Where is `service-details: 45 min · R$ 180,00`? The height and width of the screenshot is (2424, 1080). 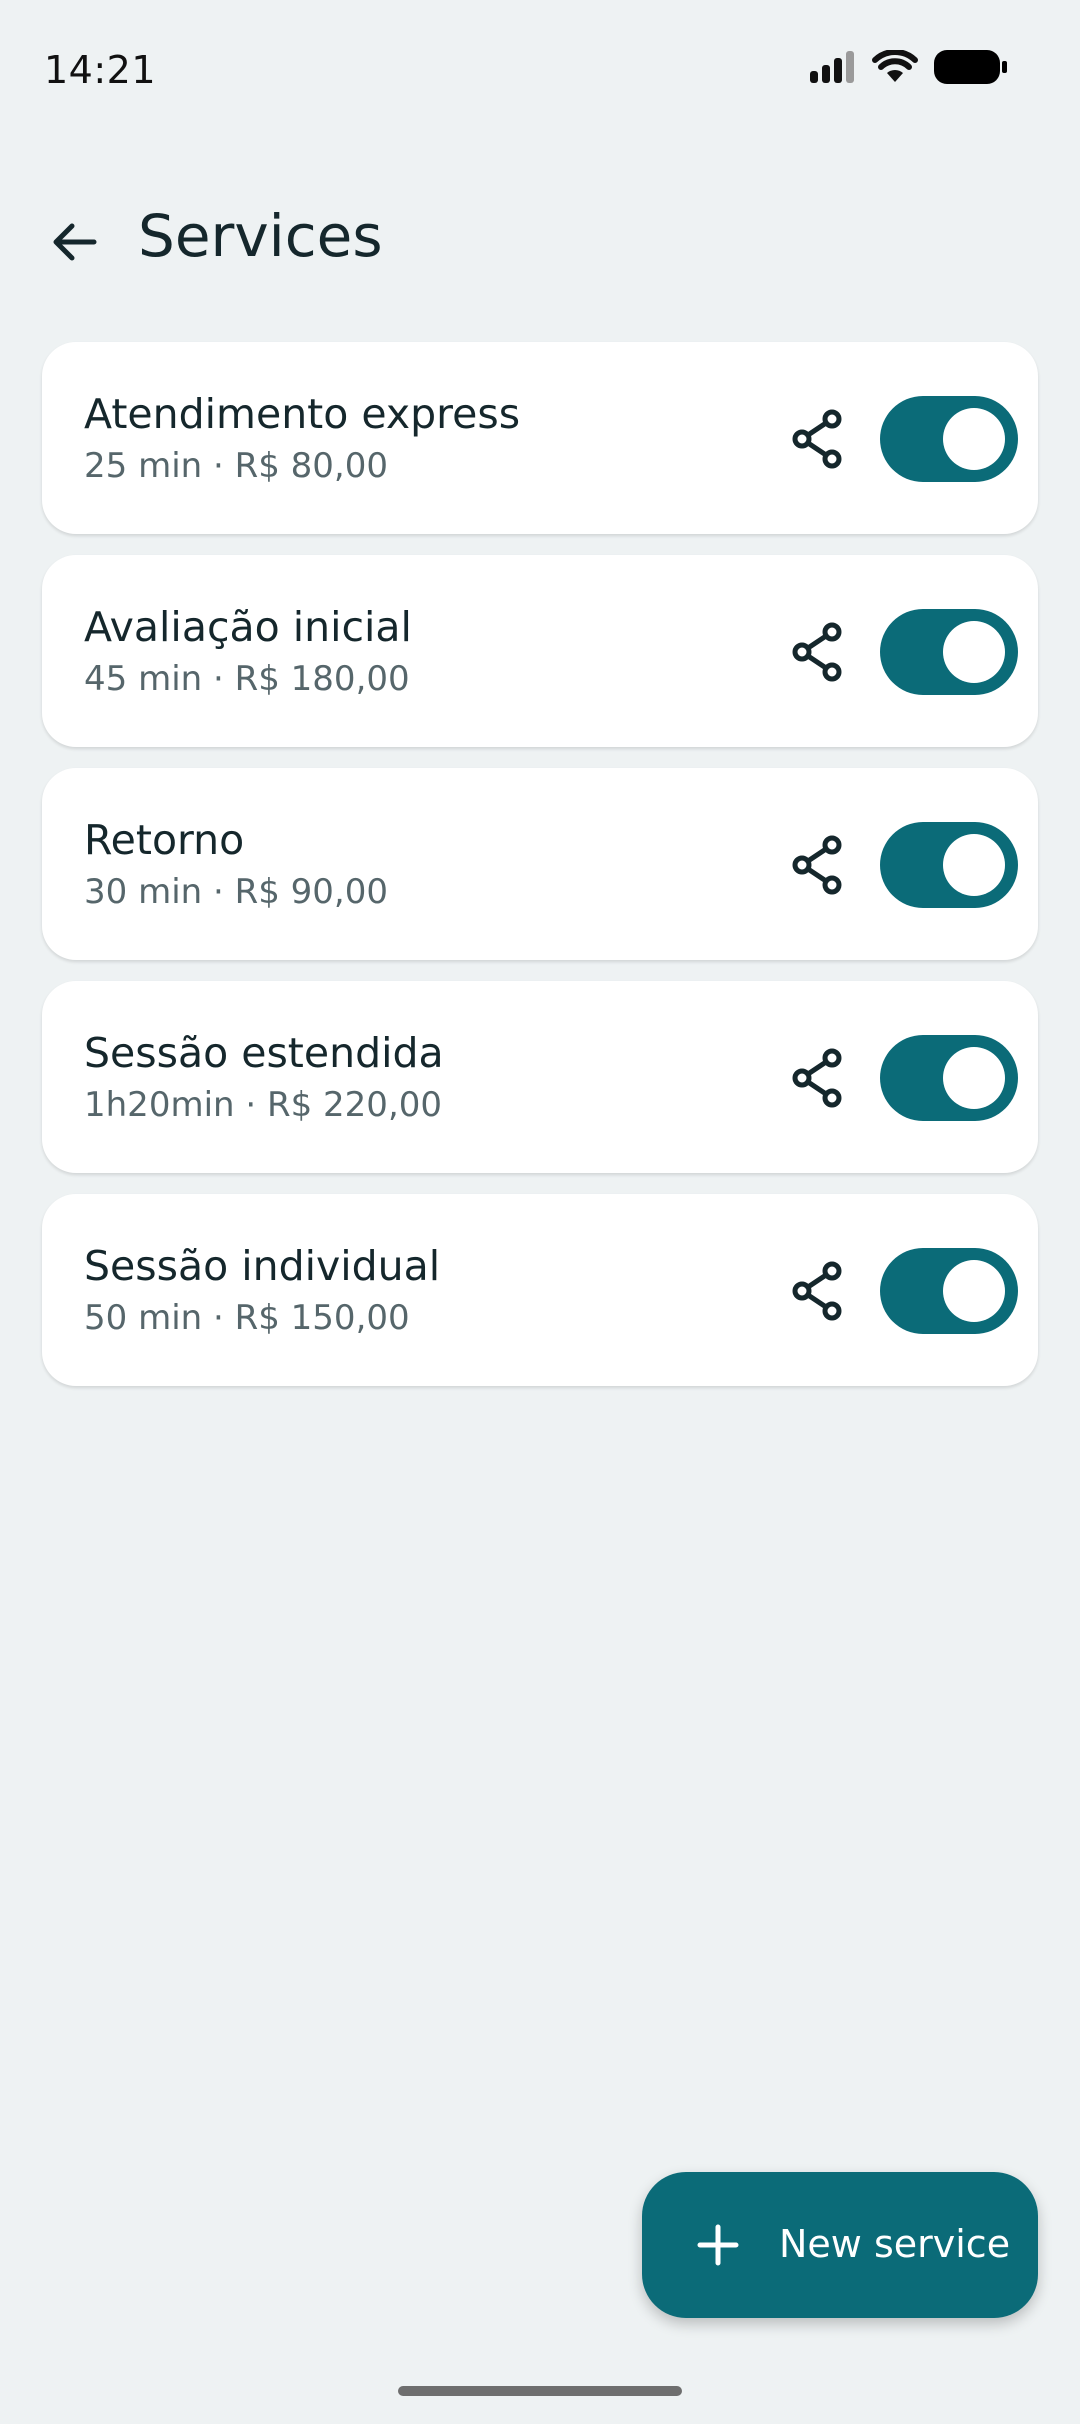
service-details: 45 min · R$ 180,00 is located at coordinates (247, 679).